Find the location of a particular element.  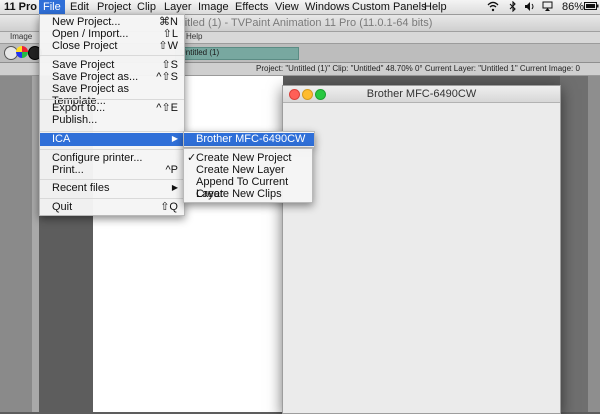

menu-item-print: Print... ^P is located at coordinates (112, 170).